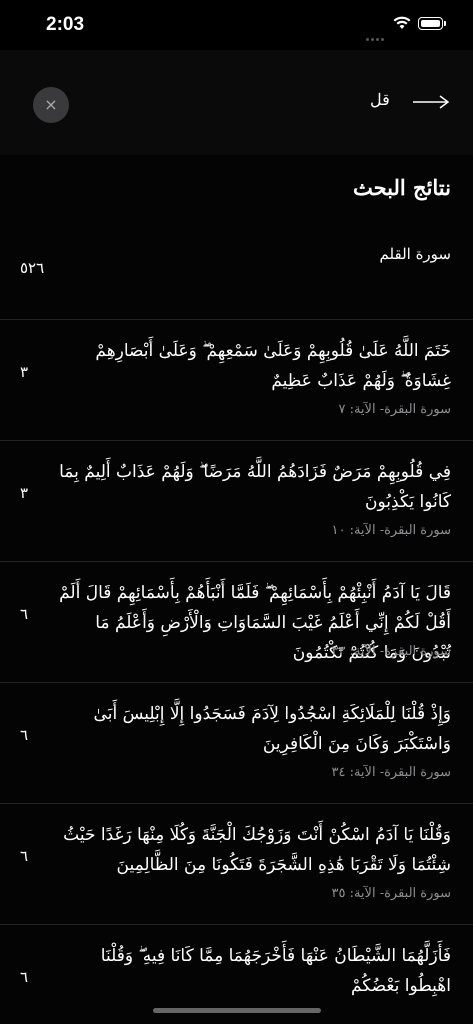 The image size is (473, 1024). Describe the element at coordinates (394, 409) in the screenshot. I see `ayah-reference: سورة البقرة- الآية: ٧` at that location.